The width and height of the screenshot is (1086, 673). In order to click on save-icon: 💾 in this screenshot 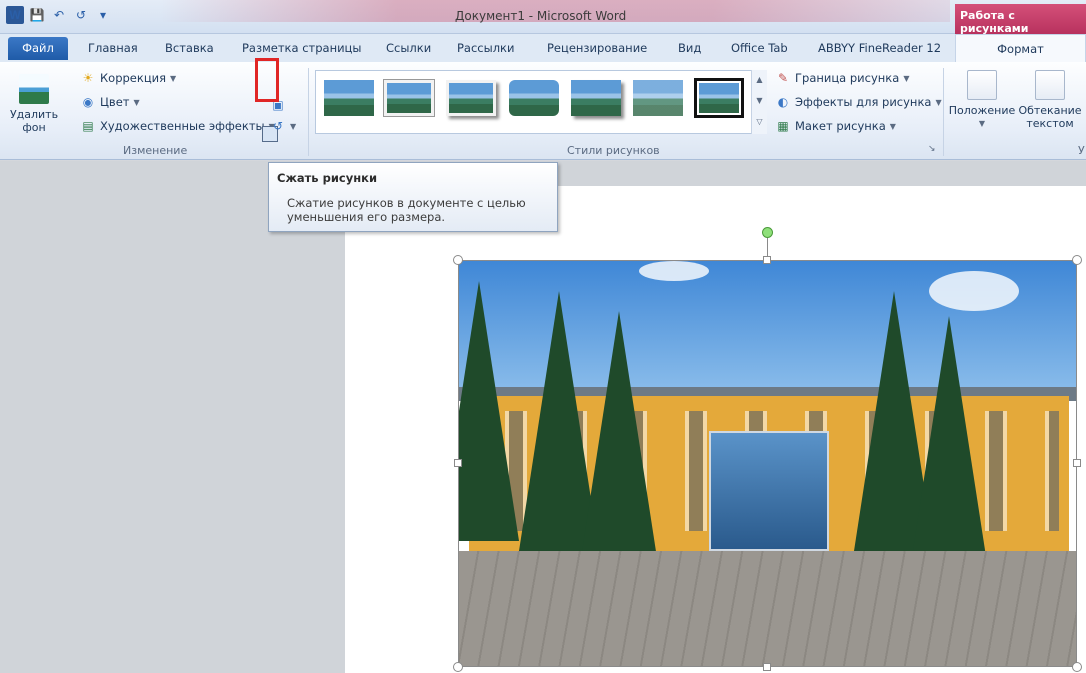, I will do `click(37, 15)`.